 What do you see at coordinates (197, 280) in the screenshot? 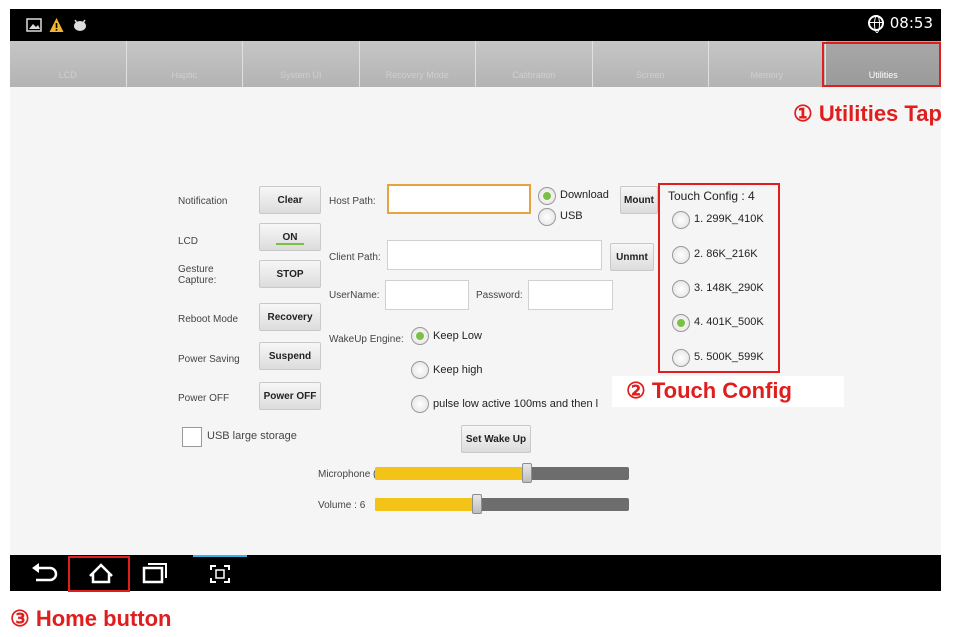
I see `gesture-capture-line2: Capture:` at bounding box center [197, 280].